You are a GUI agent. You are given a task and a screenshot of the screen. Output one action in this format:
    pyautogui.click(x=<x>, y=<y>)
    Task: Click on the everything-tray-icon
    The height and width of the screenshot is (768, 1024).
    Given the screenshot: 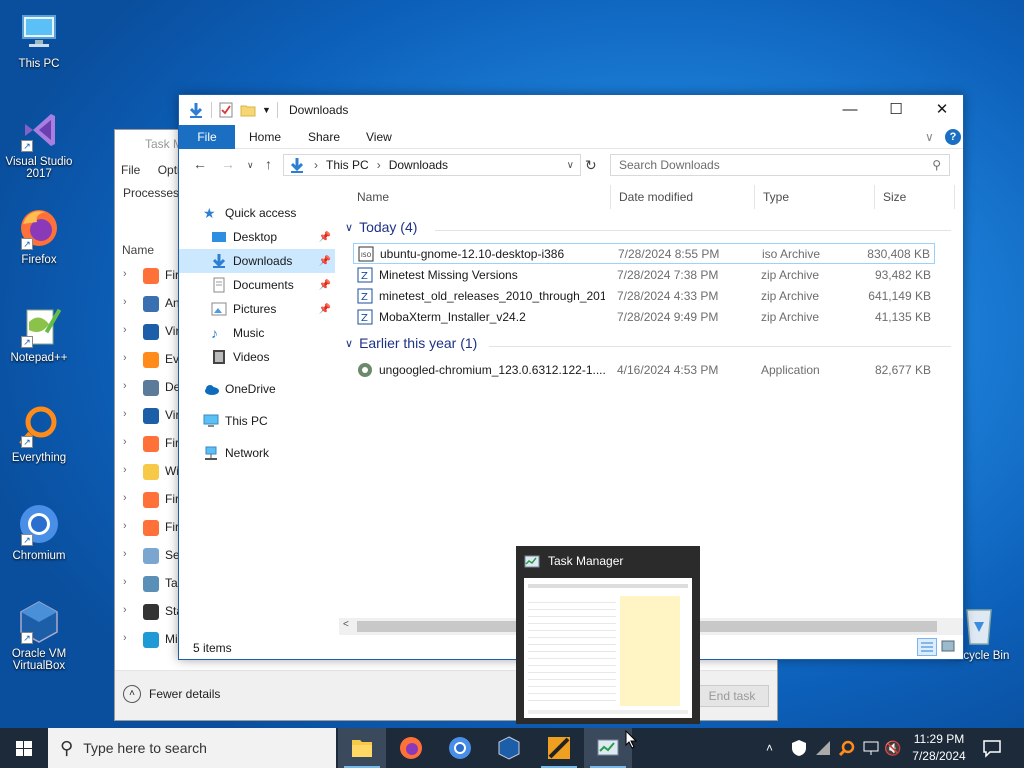 What is the action you would take?
    pyautogui.click(x=847, y=753)
    